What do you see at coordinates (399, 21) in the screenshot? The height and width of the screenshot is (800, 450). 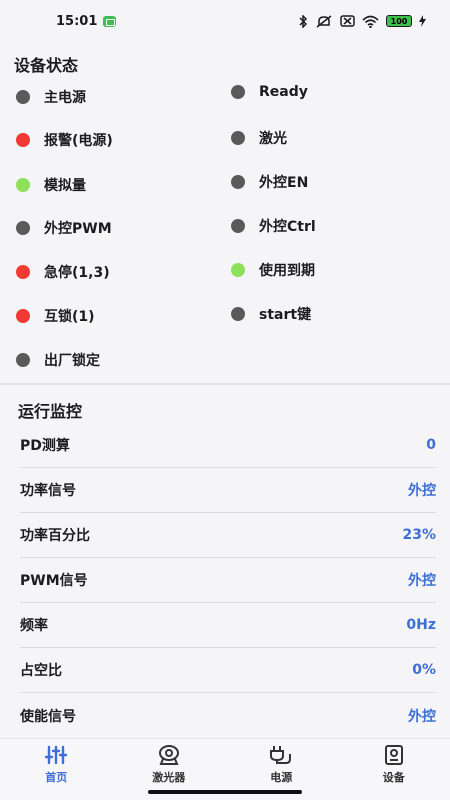 I see `battery-icon: 100` at bounding box center [399, 21].